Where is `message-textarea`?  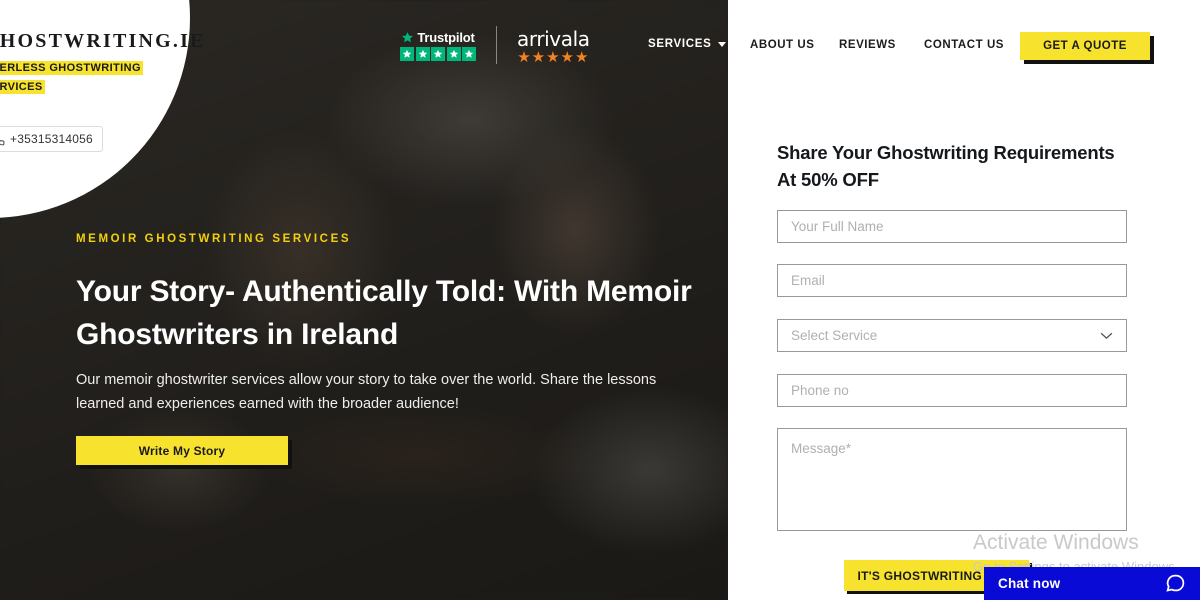
message-textarea is located at coordinates (952, 479).